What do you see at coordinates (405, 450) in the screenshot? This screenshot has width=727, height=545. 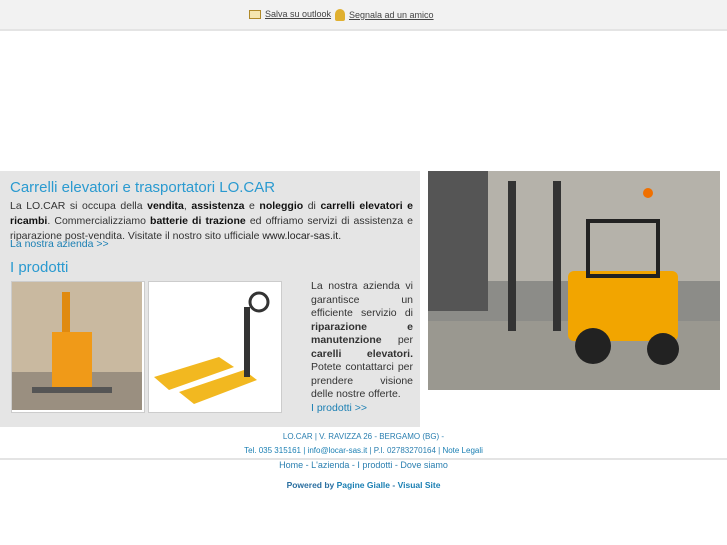 I see `vat-number: | P.I. 02783270164 |` at bounding box center [405, 450].